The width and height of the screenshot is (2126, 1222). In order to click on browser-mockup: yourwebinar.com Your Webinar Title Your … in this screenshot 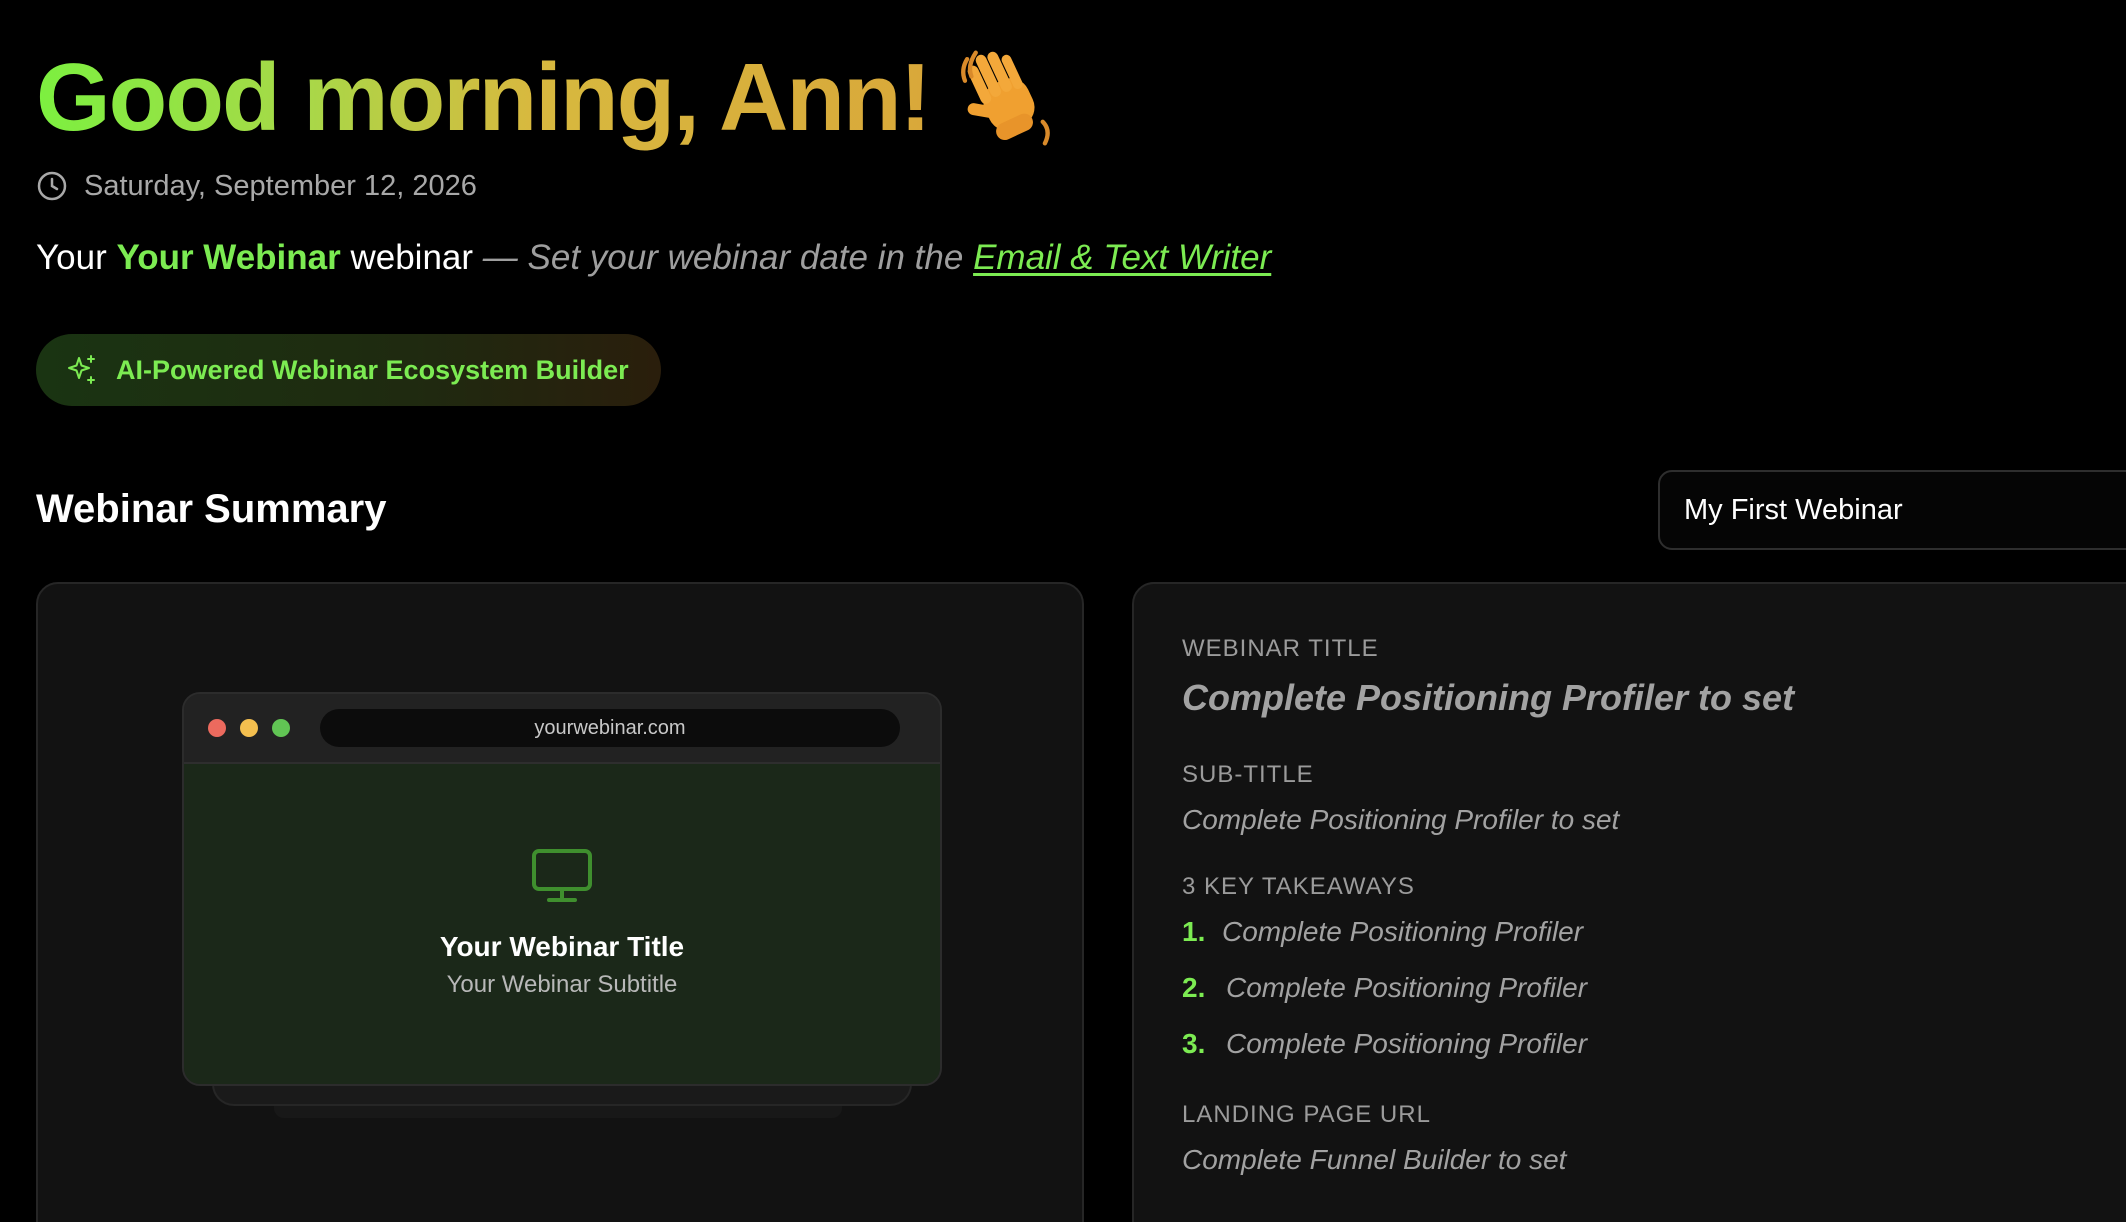, I will do `click(562, 889)`.